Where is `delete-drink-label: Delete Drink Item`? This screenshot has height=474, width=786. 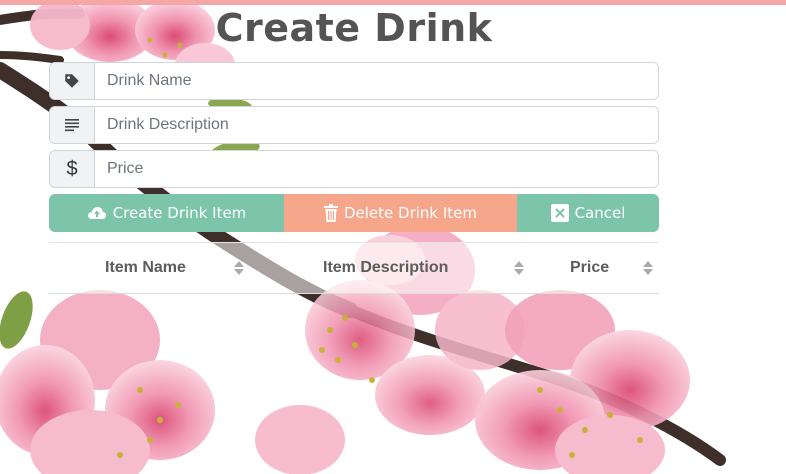
delete-drink-label: Delete Drink Item is located at coordinates (410, 213).